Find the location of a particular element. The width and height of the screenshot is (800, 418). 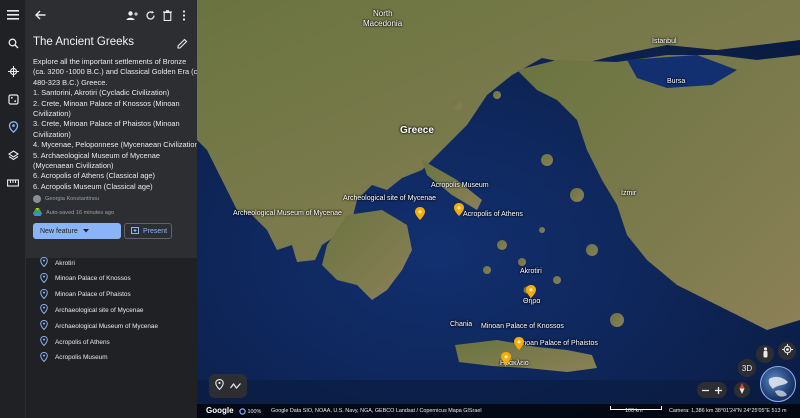

list-item-label: Acropolis of Athens is located at coordinates (82, 342).